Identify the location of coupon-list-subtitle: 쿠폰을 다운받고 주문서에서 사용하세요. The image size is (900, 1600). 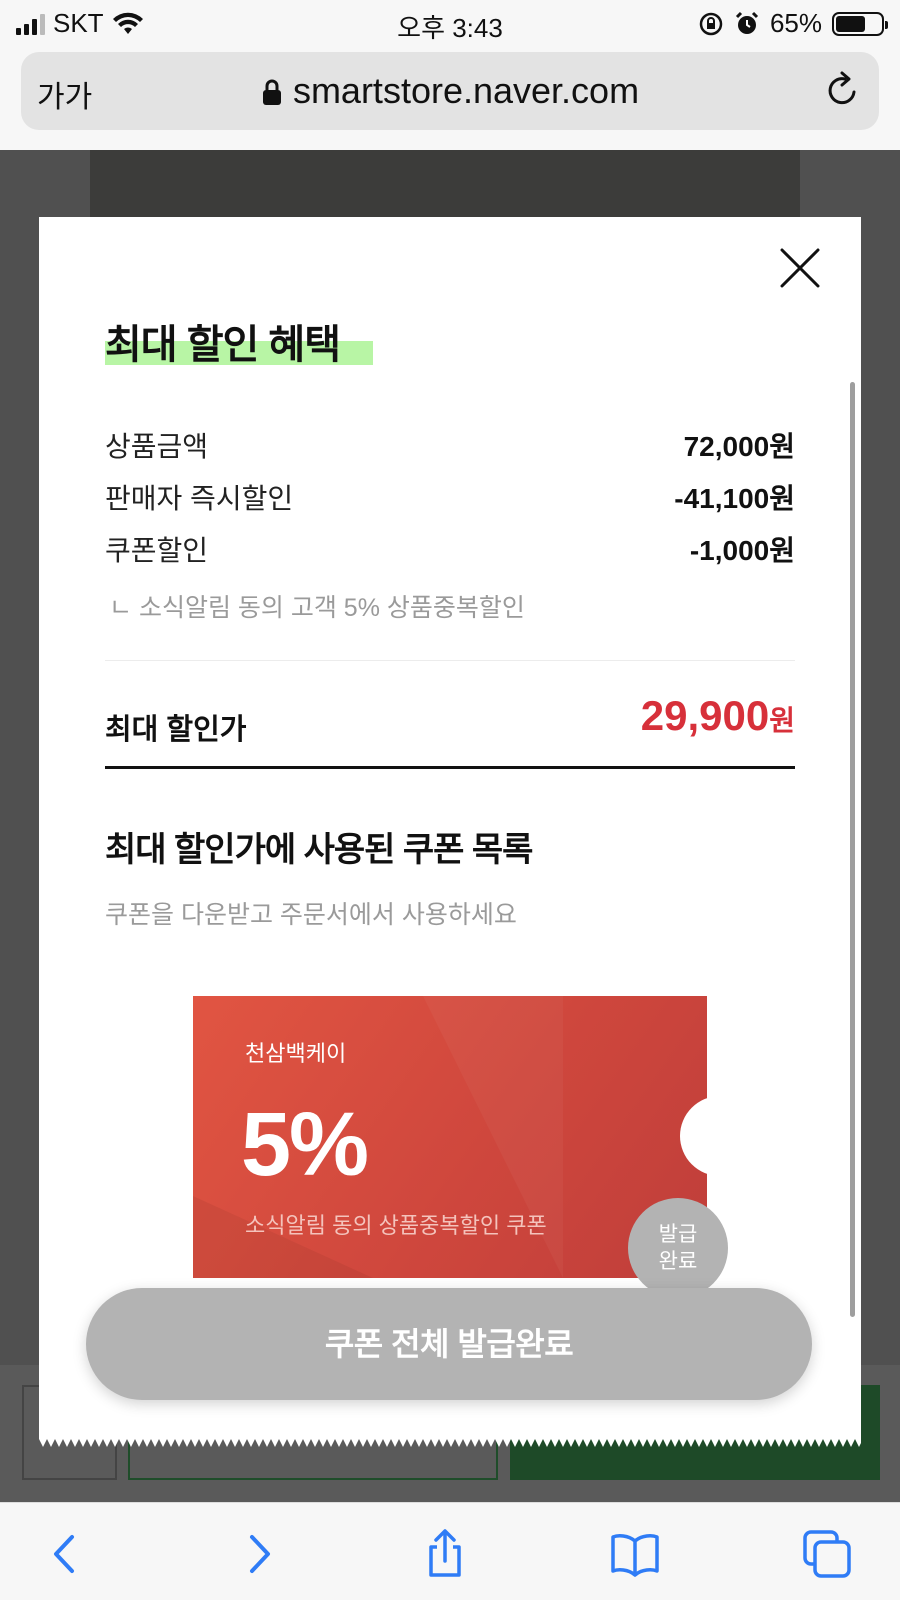
(311, 915).